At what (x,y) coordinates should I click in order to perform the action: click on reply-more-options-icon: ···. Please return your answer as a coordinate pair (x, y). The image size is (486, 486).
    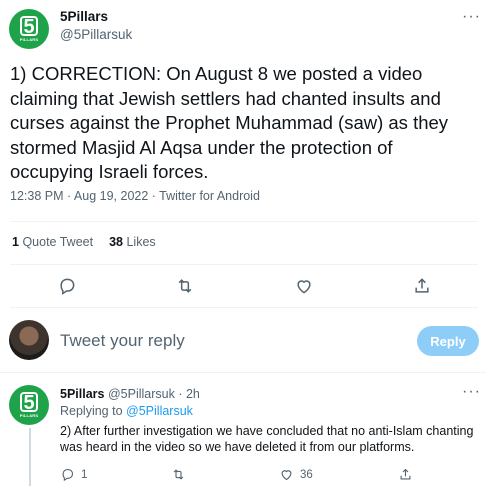
    Looking at the image, I should click on (471, 392).